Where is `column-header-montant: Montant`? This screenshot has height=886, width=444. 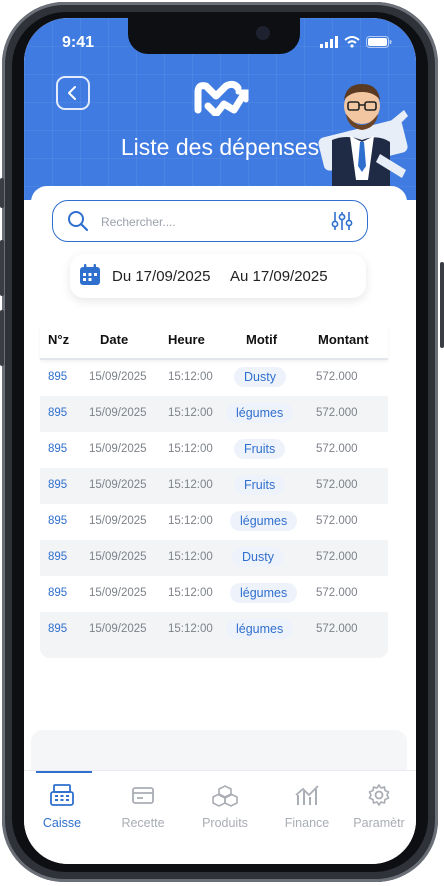 column-header-montant: Montant is located at coordinates (343, 339).